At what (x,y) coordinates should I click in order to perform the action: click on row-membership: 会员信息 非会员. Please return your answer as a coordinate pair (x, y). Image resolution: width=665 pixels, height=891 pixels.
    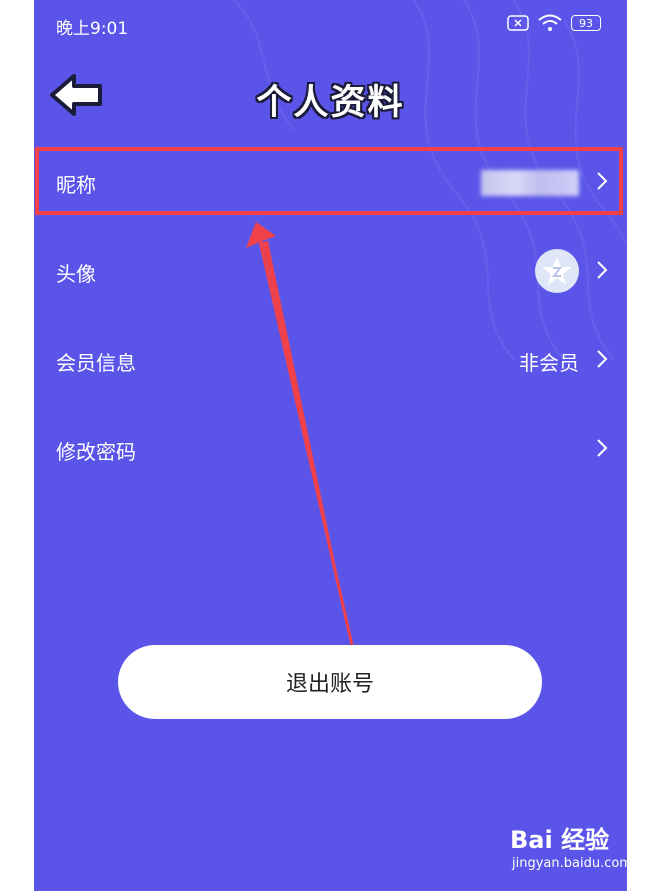
    Looking at the image, I should click on (330, 360).